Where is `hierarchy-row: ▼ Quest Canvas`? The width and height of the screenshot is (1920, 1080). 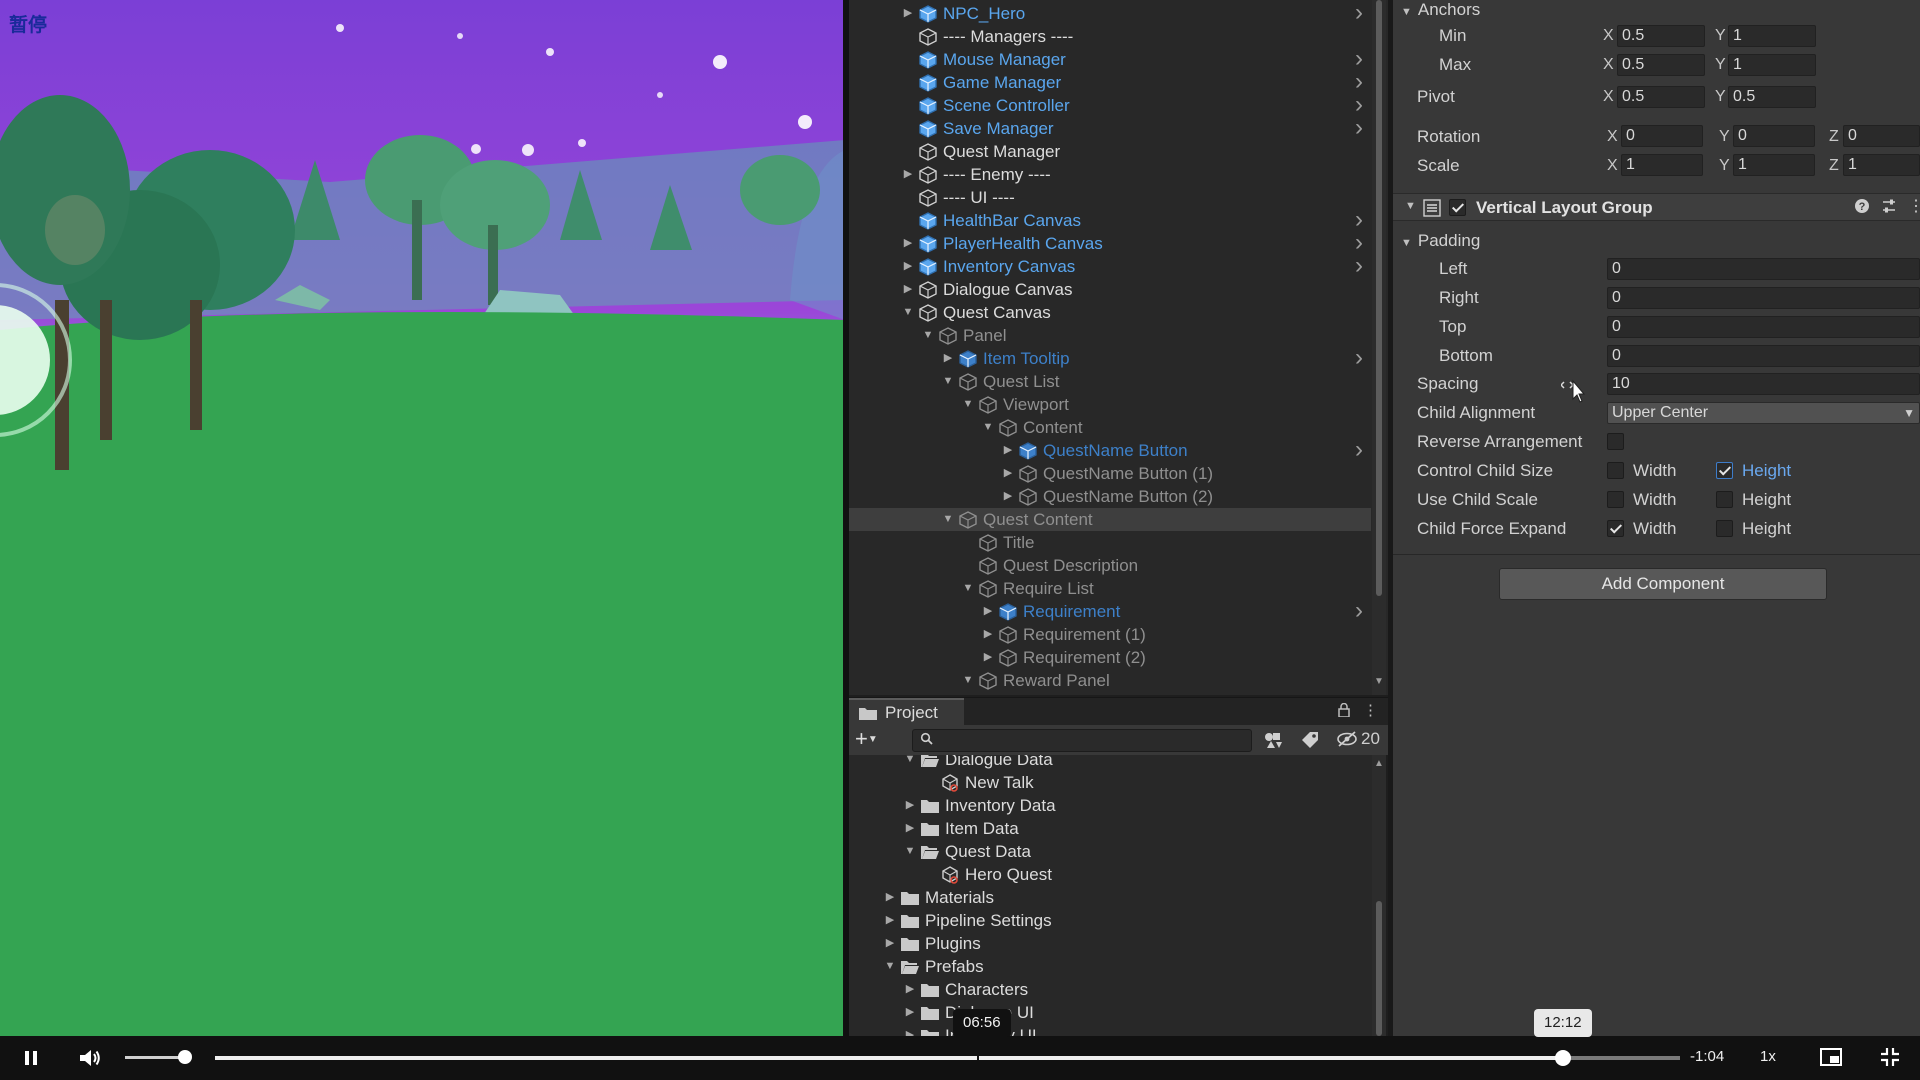 hierarchy-row: ▼ Quest Canvas is located at coordinates (1110, 312).